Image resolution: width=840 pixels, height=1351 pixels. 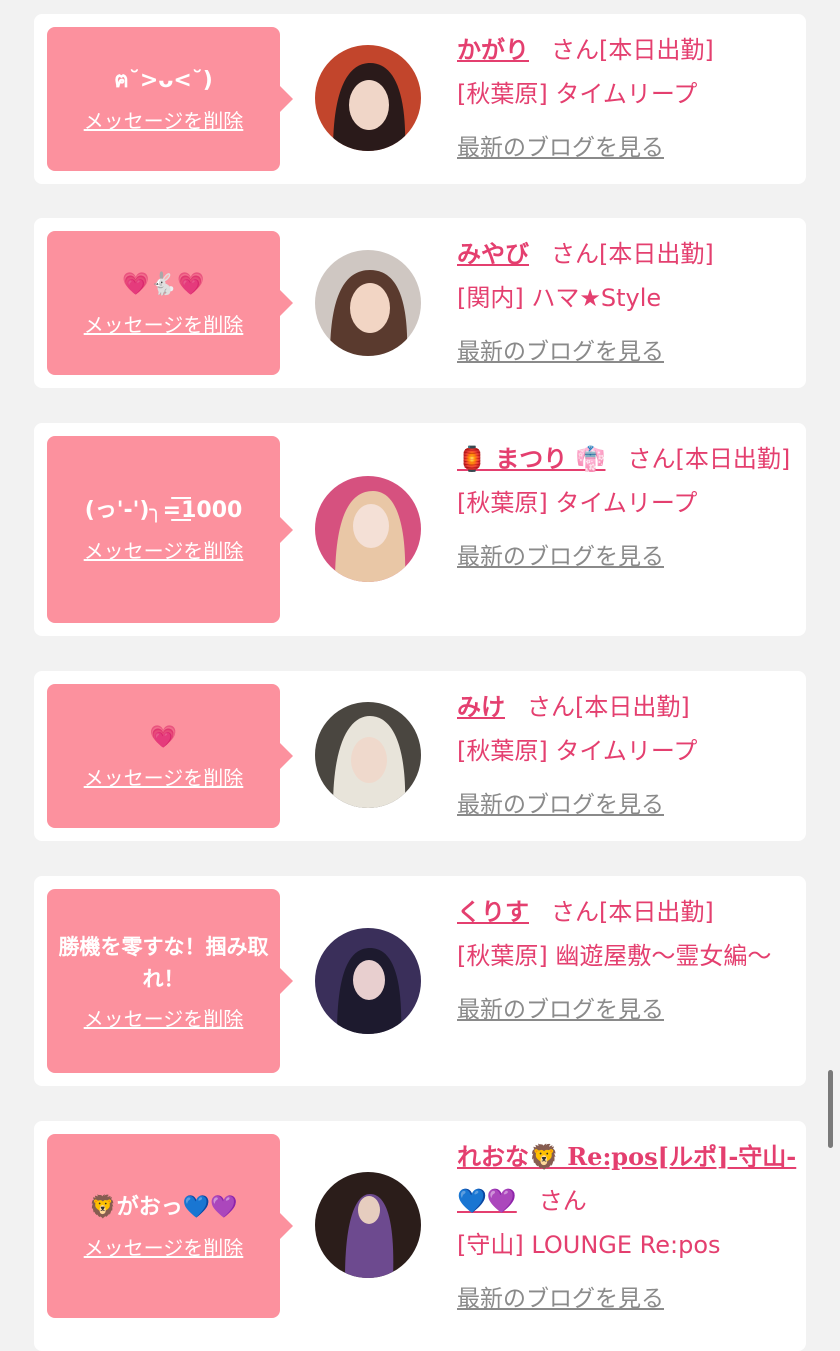 What do you see at coordinates (163, 962) in the screenshot?
I see `message-text: 勝機を零すな！掴み取れ！` at bounding box center [163, 962].